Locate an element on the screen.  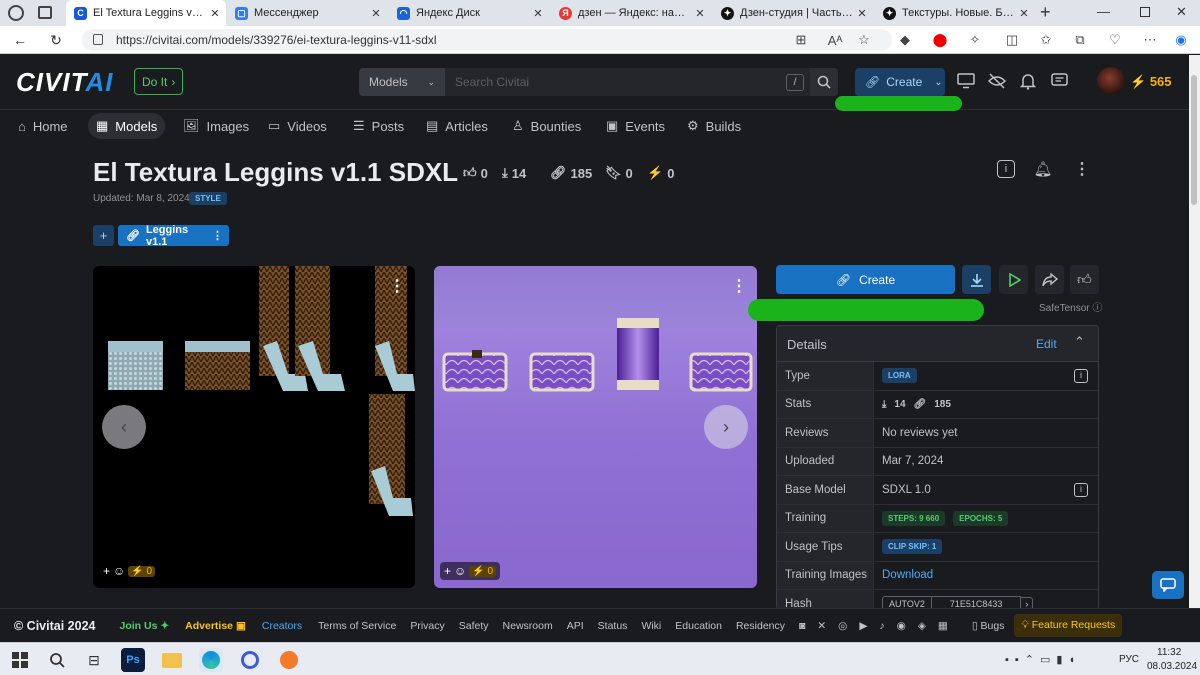
like-button: 👍︎ is located at coordinates (1084, 279).